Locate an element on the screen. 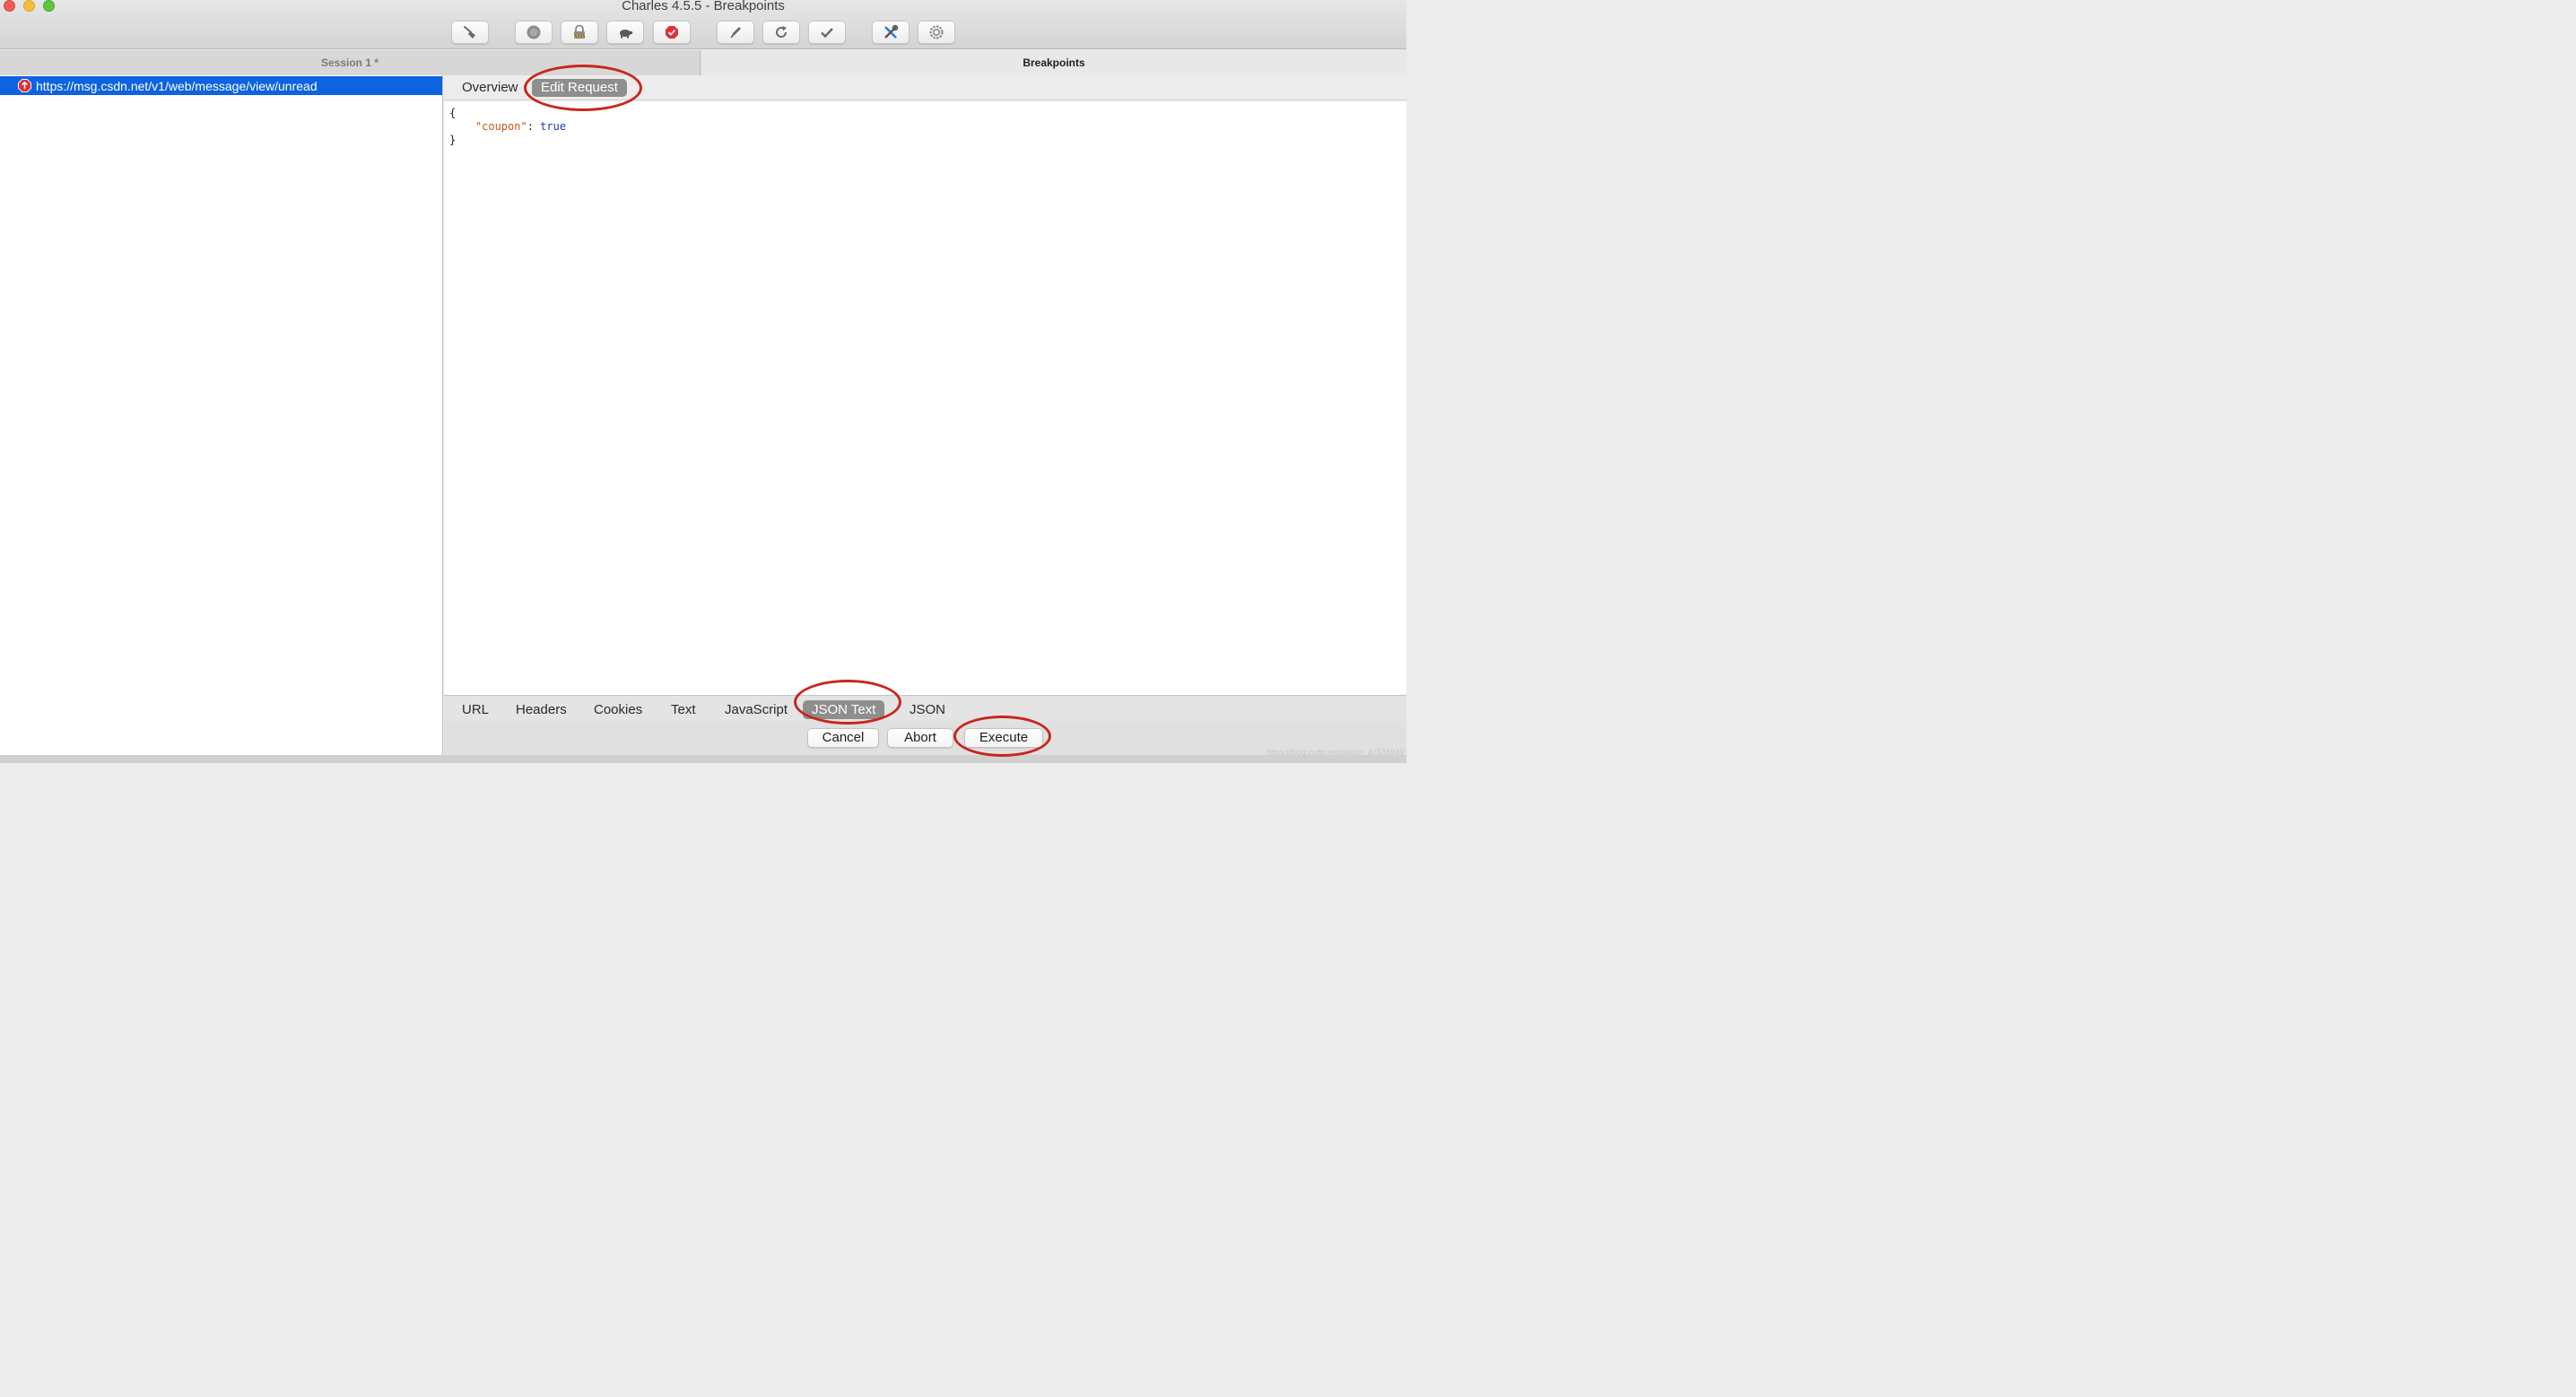 The image size is (2576, 1397). pane-header-bar: Session 1 * Breakpoints is located at coordinates (703, 63).